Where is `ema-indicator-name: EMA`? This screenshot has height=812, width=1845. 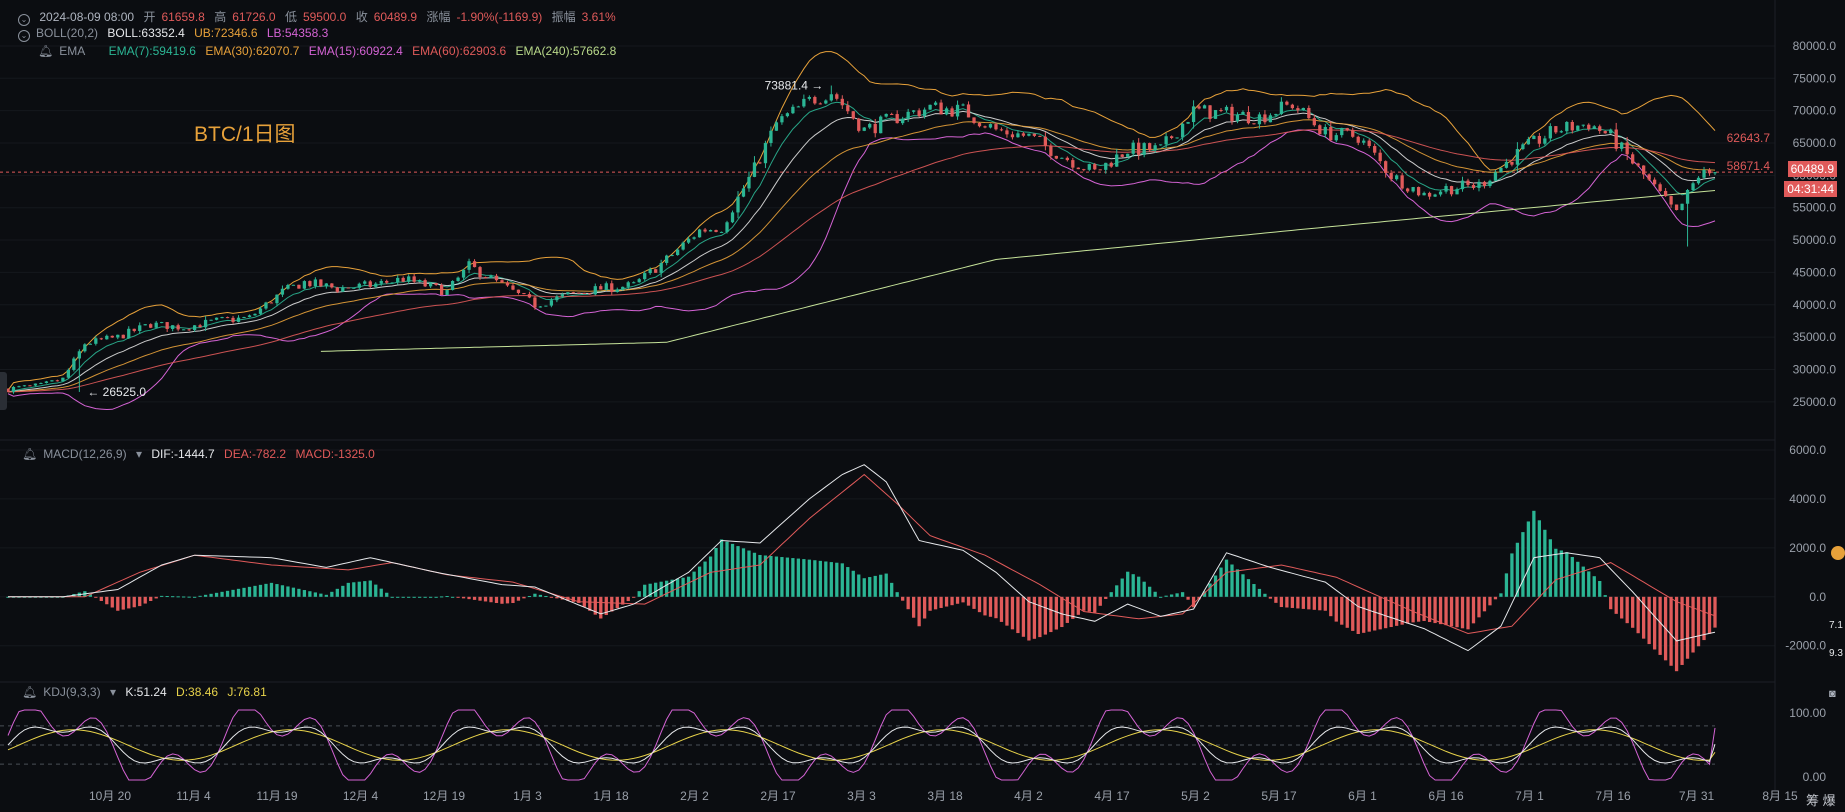 ema-indicator-name: EMA is located at coordinates (72, 51).